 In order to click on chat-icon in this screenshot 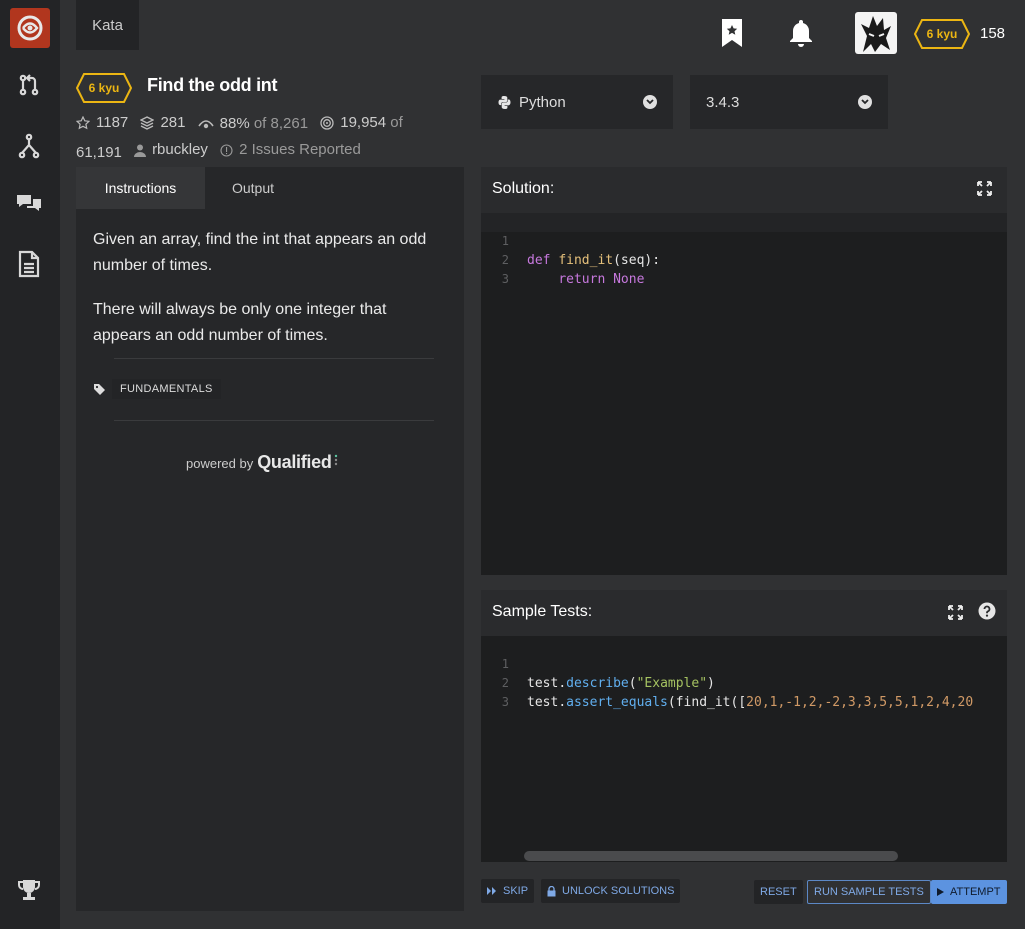, I will do `click(29, 203)`.